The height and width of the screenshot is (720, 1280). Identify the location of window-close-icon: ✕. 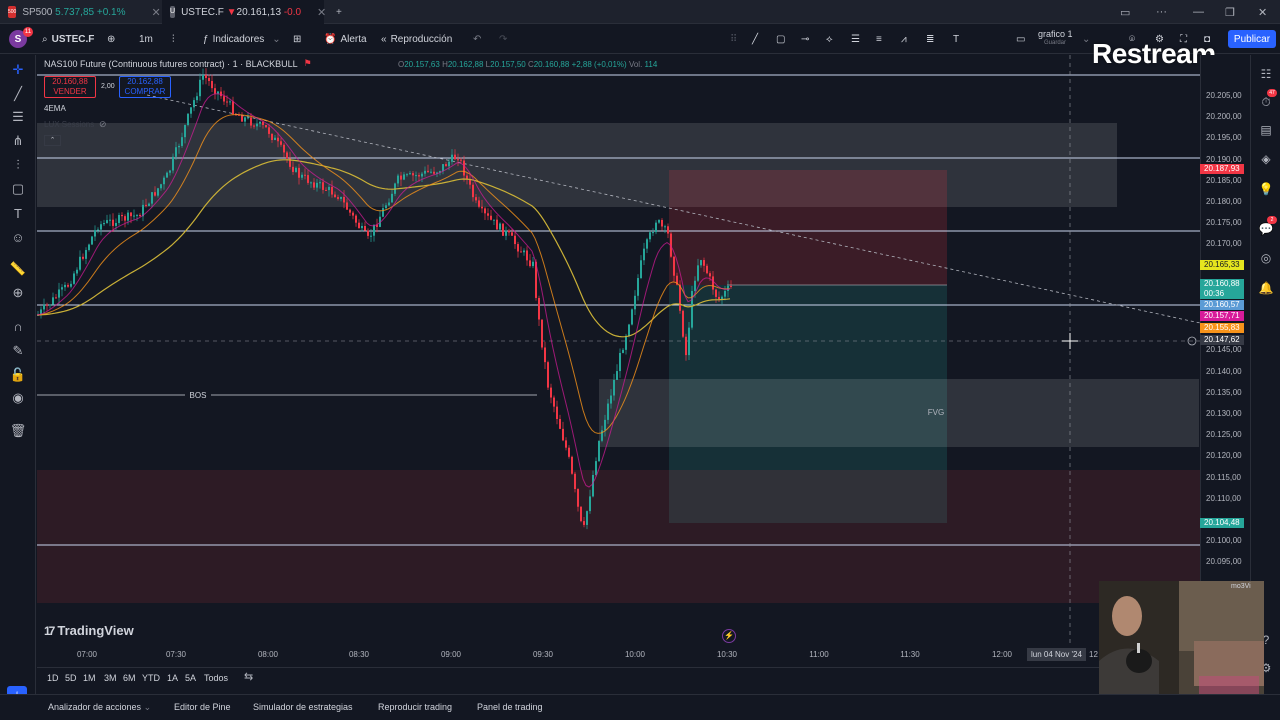
(1262, 12).